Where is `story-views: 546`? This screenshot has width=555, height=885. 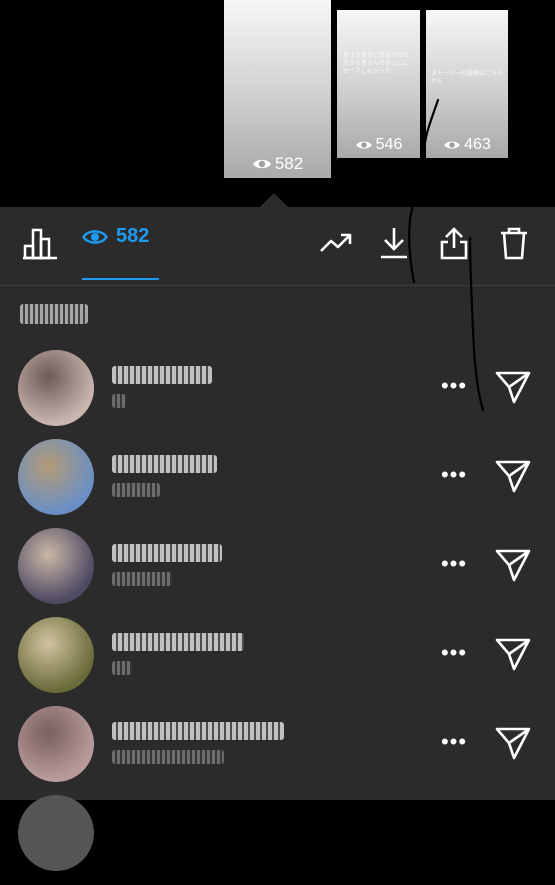
story-views: 546 is located at coordinates (378, 145).